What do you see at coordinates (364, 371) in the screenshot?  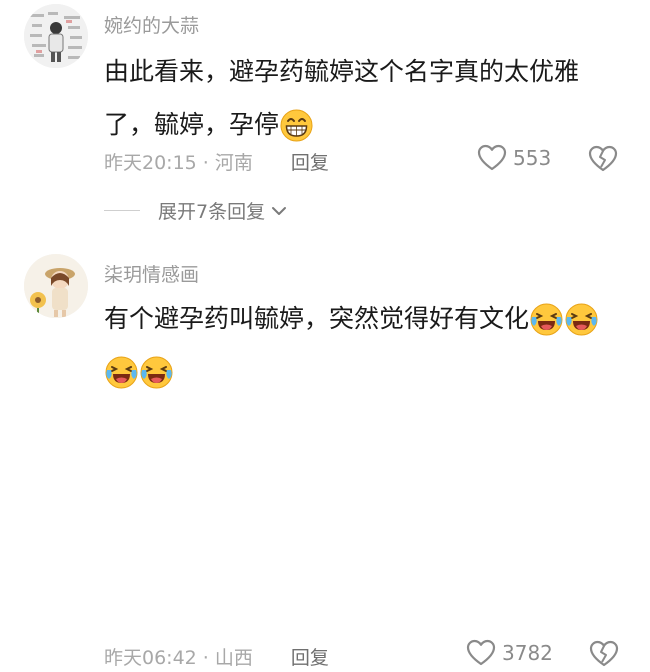 I see `comment-text-line` at bounding box center [364, 371].